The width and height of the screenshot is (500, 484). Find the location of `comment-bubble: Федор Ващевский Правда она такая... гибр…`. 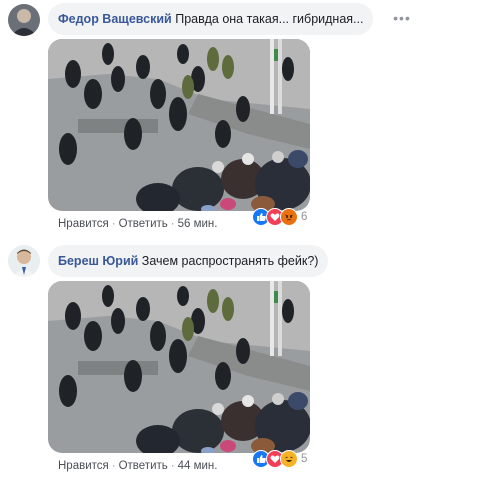

comment-bubble: Федор Ващевский Правда она такая... гибр… is located at coordinates (211, 19).